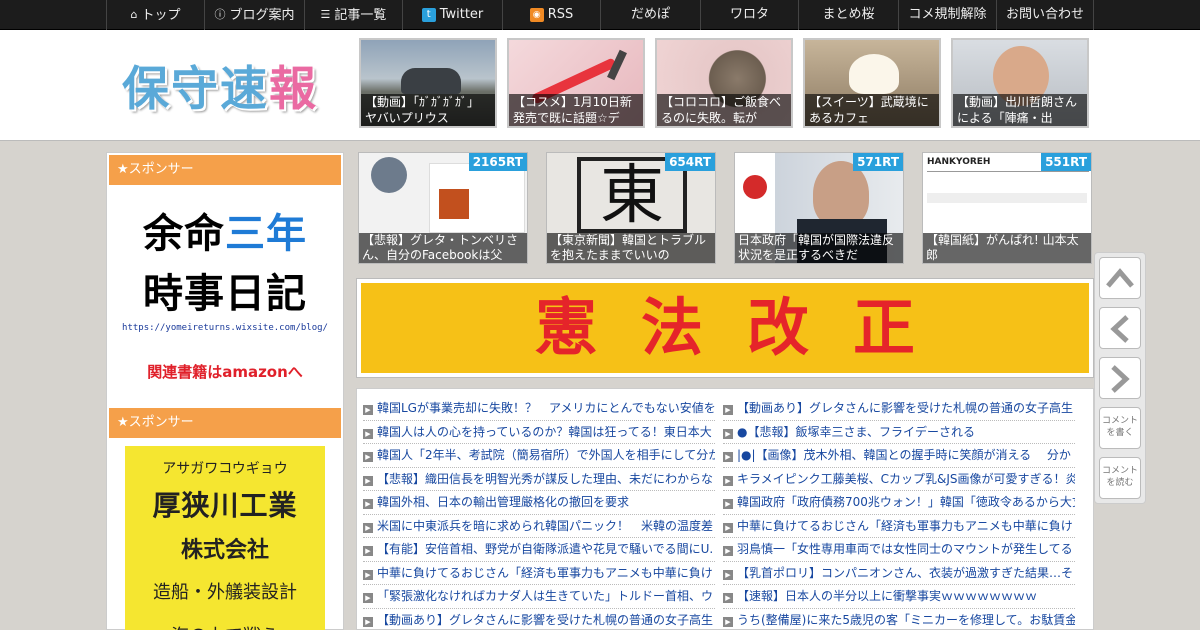 The height and width of the screenshot is (630, 1200). What do you see at coordinates (724, 83) in the screenshot?
I see `header-thumb-3: 【コロコロ】ご飯食べるのに失敗。転が` at bounding box center [724, 83].